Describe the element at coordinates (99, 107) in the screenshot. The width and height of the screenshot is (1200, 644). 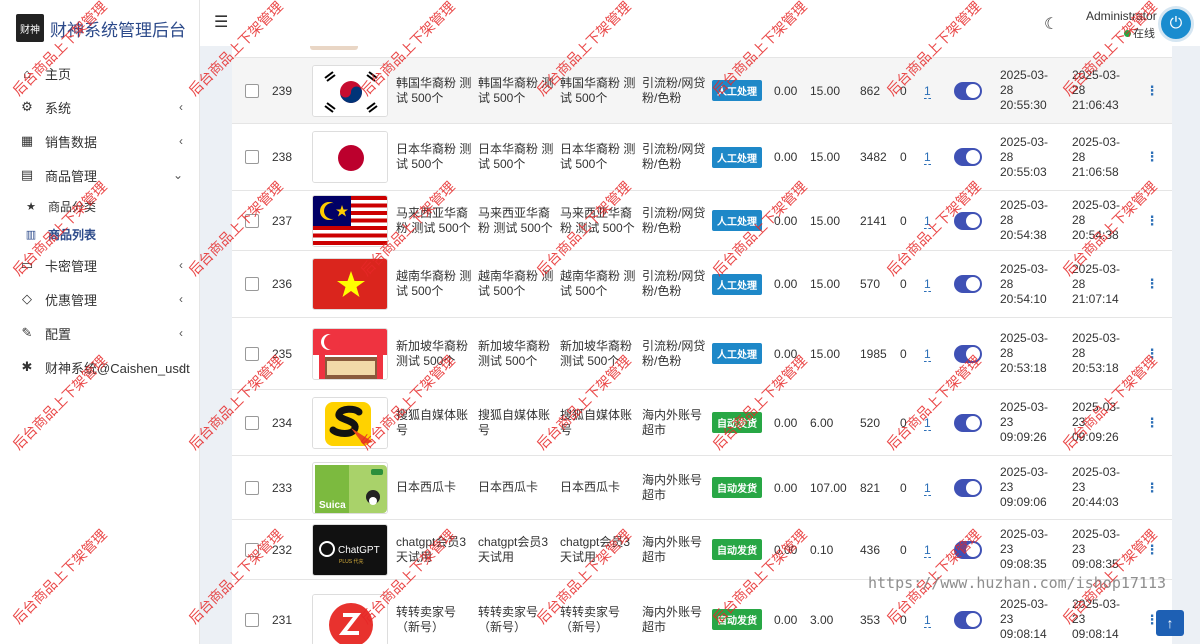
I see `sidebar-item-system: ⚙ 系统 ‹` at that location.